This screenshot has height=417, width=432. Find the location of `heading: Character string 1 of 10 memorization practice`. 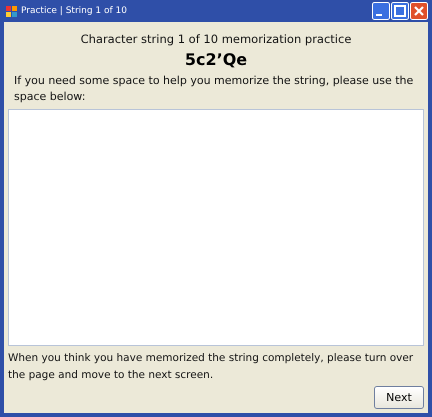

heading: Character string 1 of 10 memorization practice is located at coordinates (216, 39).